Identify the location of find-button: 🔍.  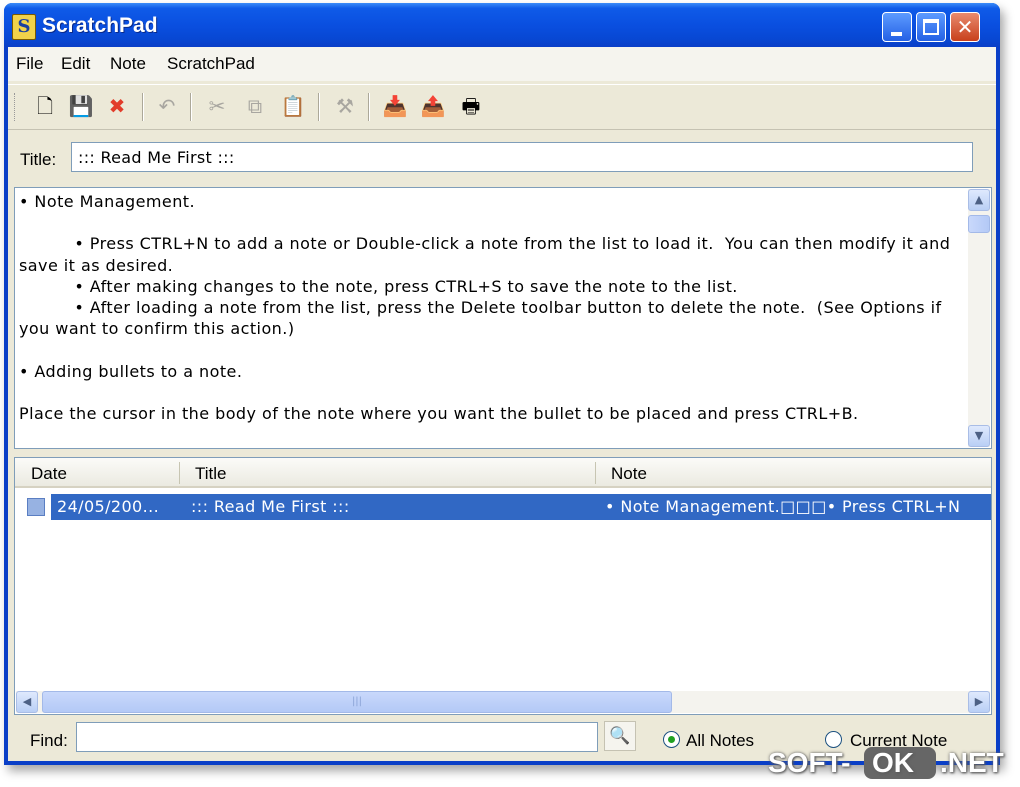
(620, 736).